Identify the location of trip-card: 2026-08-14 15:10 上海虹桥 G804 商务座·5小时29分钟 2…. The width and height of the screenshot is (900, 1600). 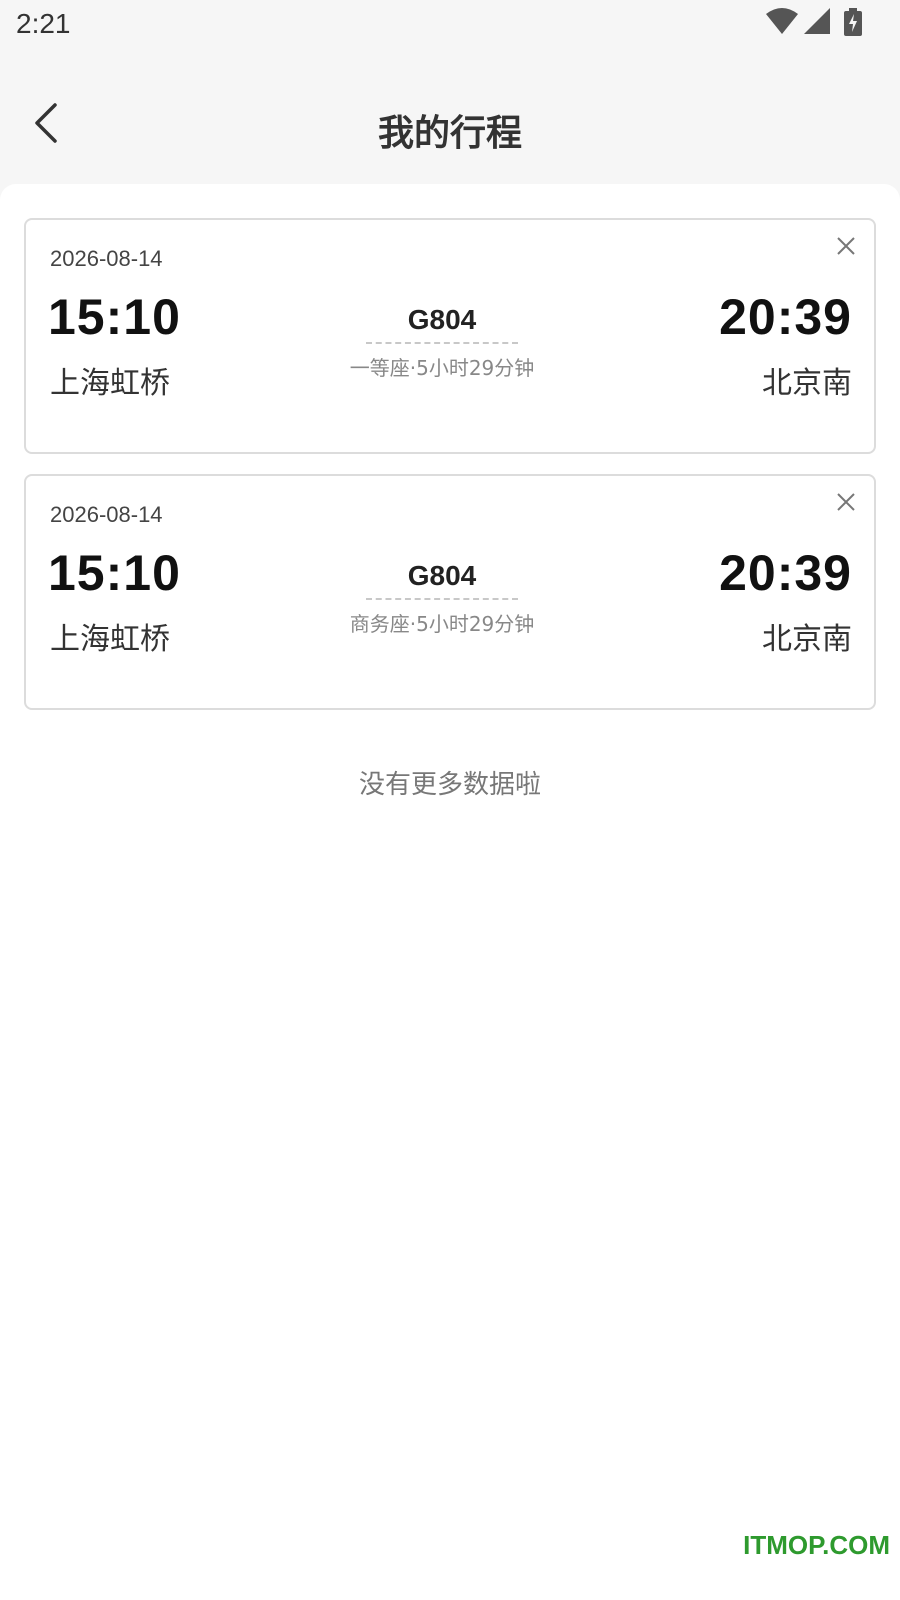
(450, 592).